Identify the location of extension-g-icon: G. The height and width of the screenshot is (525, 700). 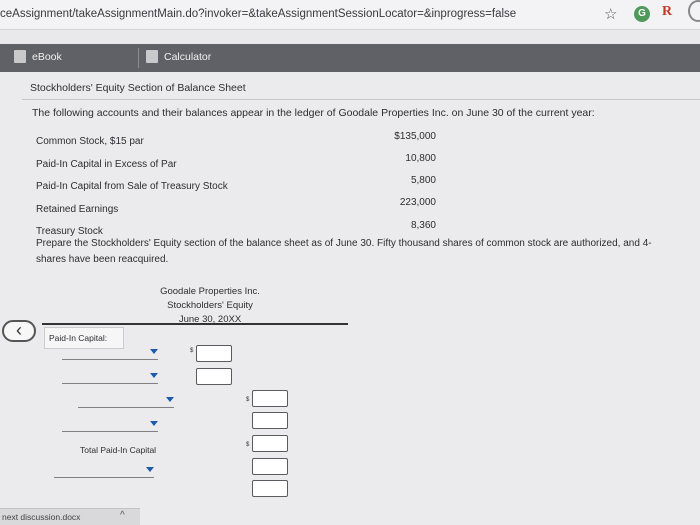
(642, 14).